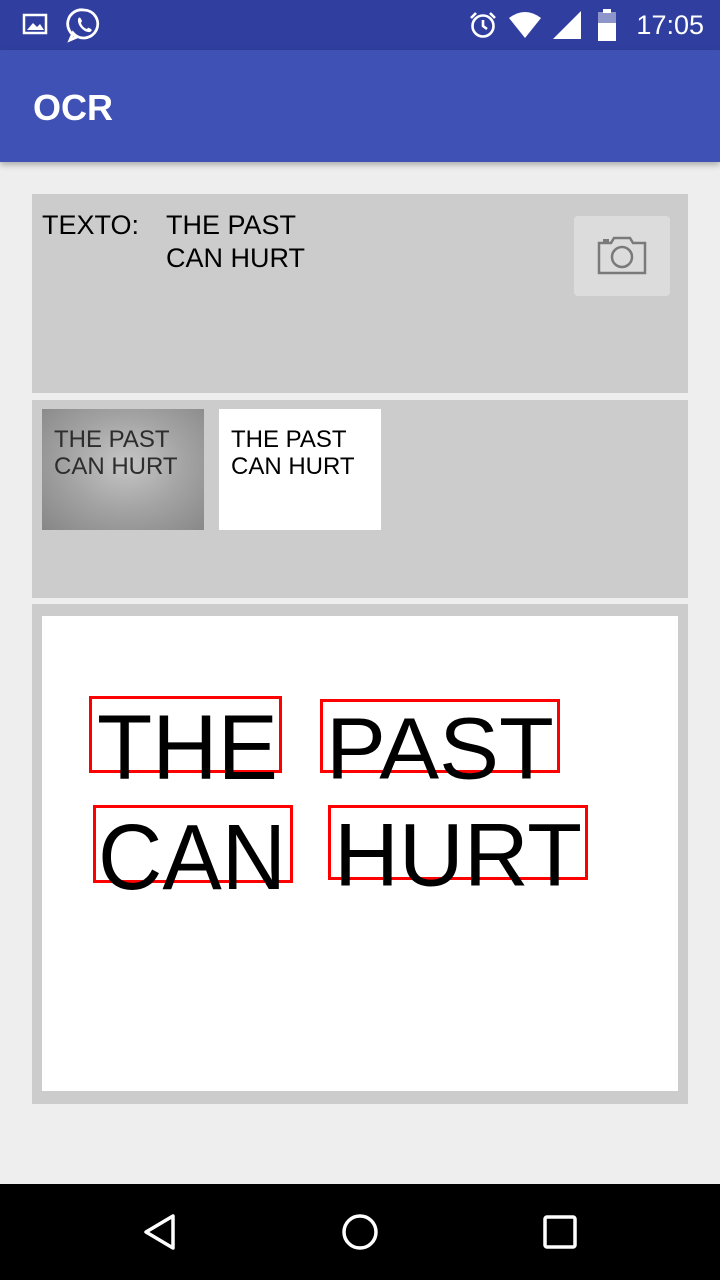 The width and height of the screenshot is (720, 1280). What do you see at coordinates (360, 293) in the screenshot?
I see `recognized-text-panel: TEXTO: THE PAST CAN HURT` at bounding box center [360, 293].